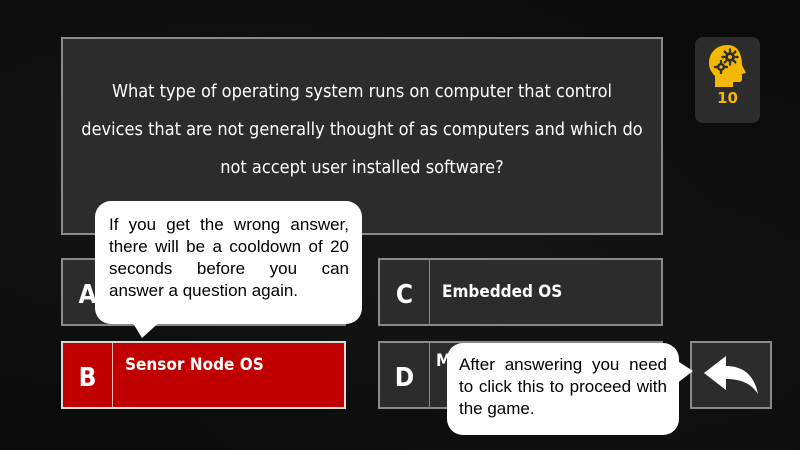  I want to click on answer-c-letter: C, so click(405, 292).